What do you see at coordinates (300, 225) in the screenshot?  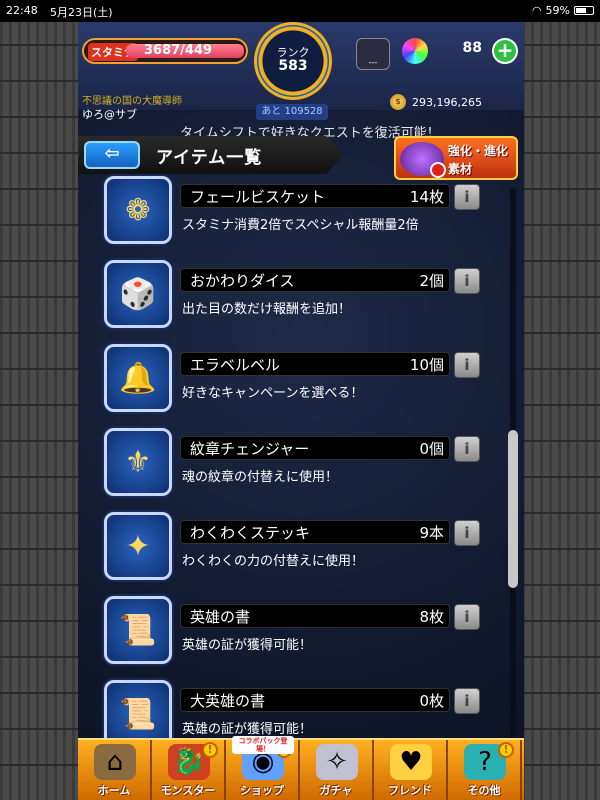 I see `item-desc: スタミナ消費2倍でスペシャル報酬量2倍` at bounding box center [300, 225].